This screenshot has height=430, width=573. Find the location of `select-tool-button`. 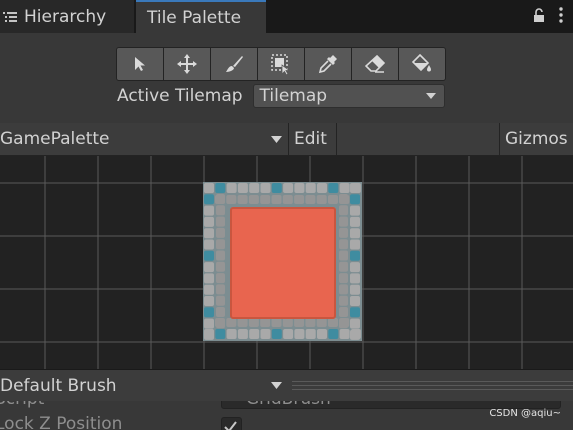

select-tool-button is located at coordinates (140, 64).